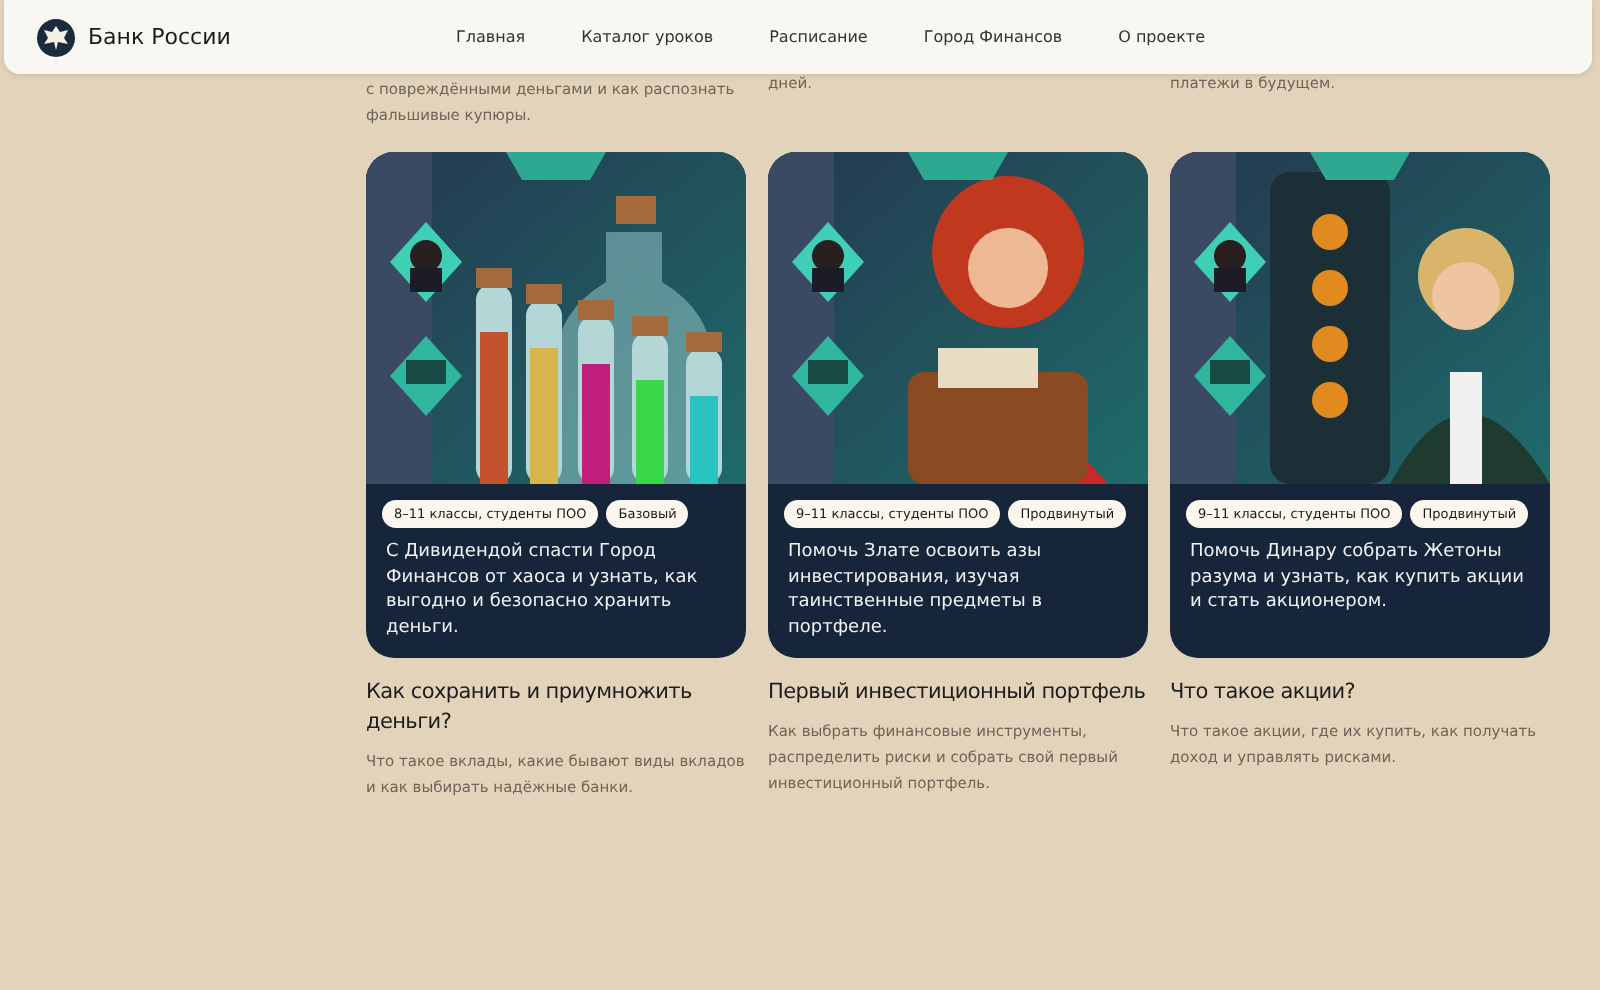 The height and width of the screenshot is (990, 1600). I want to click on lesson-title: Как сохранить и приумножить деньги?, so click(556, 708).